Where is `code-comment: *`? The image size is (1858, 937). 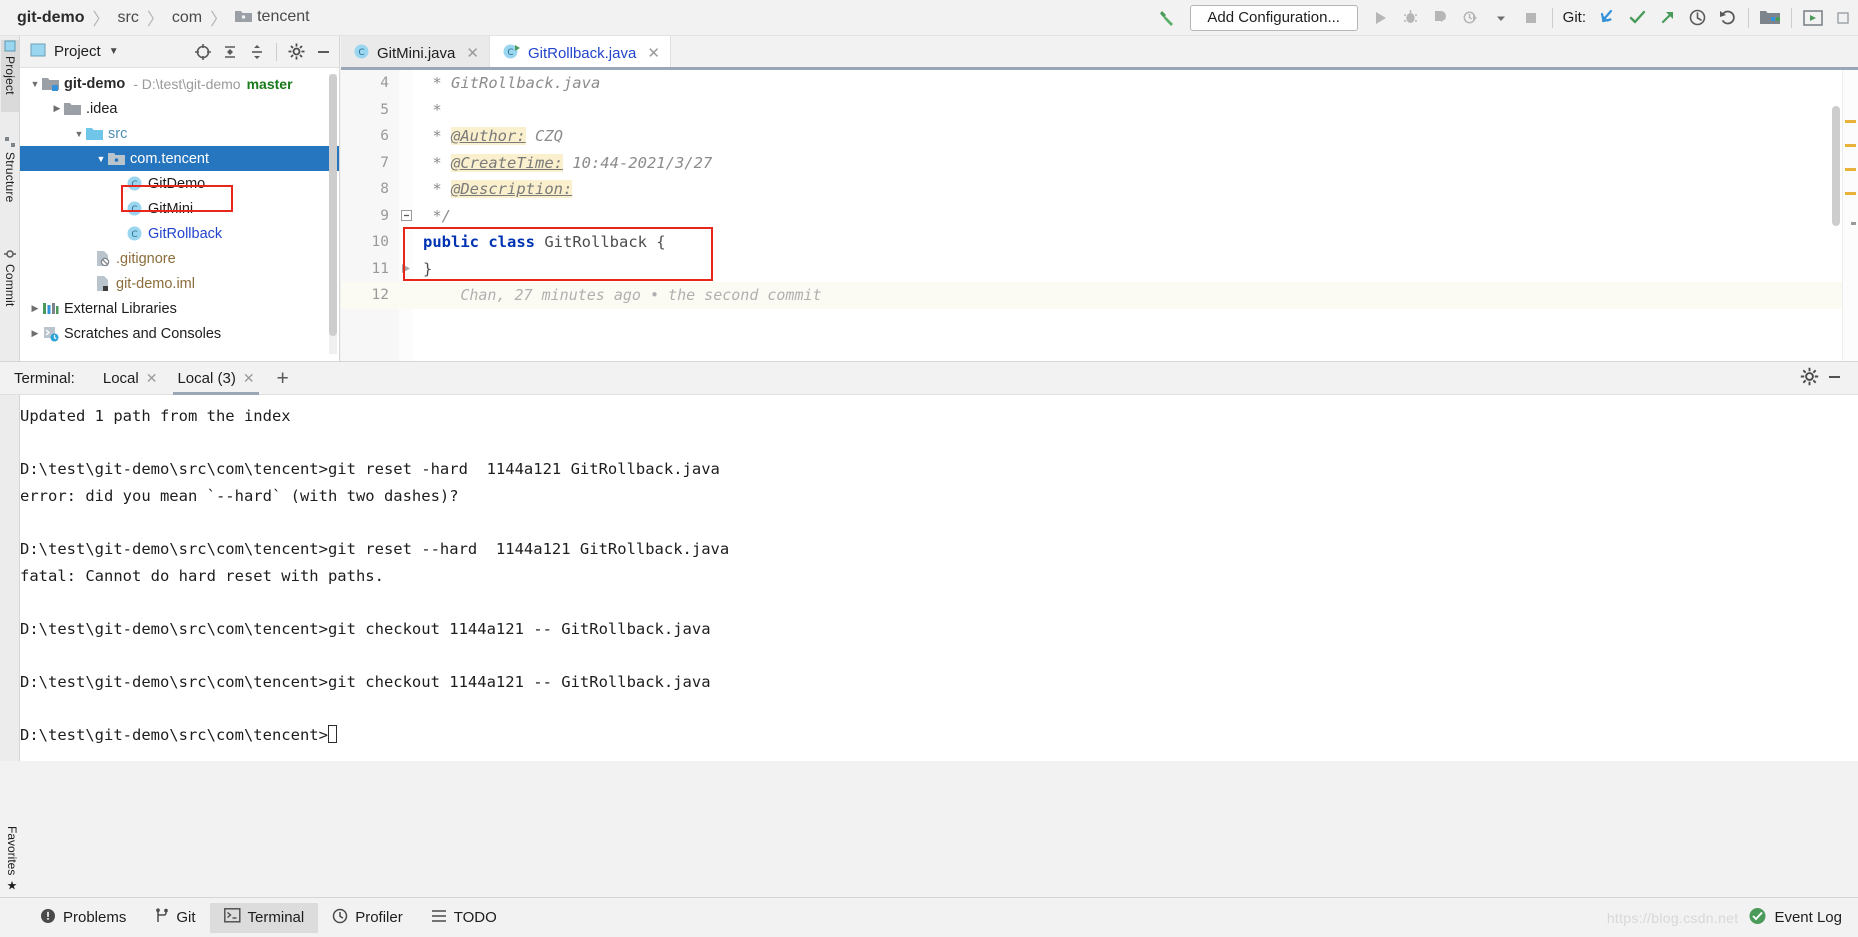 code-comment: * is located at coordinates (437, 189).